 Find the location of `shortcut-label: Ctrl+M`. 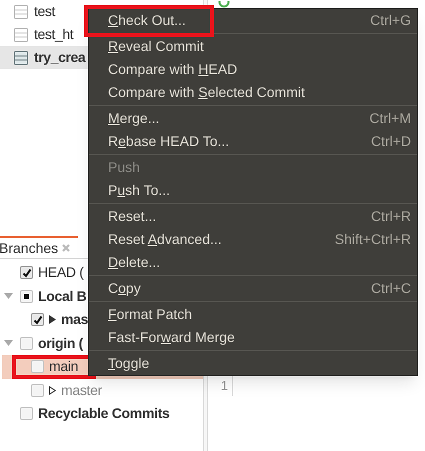

shortcut-label: Ctrl+M is located at coordinates (390, 118).